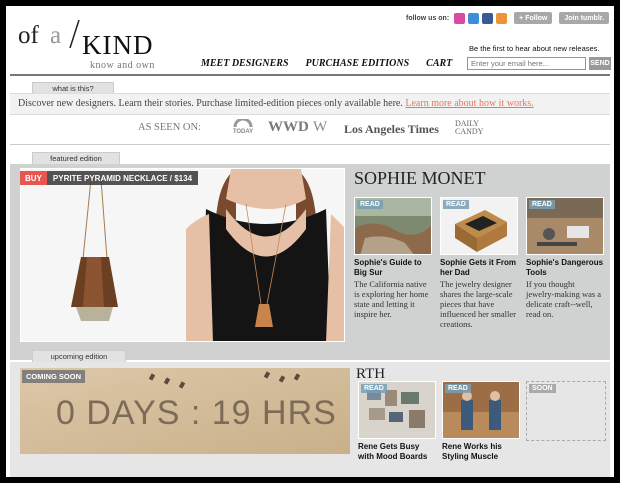 The image size is (620, 483). I want to click on nav-cart: CART, so click(439, 63).